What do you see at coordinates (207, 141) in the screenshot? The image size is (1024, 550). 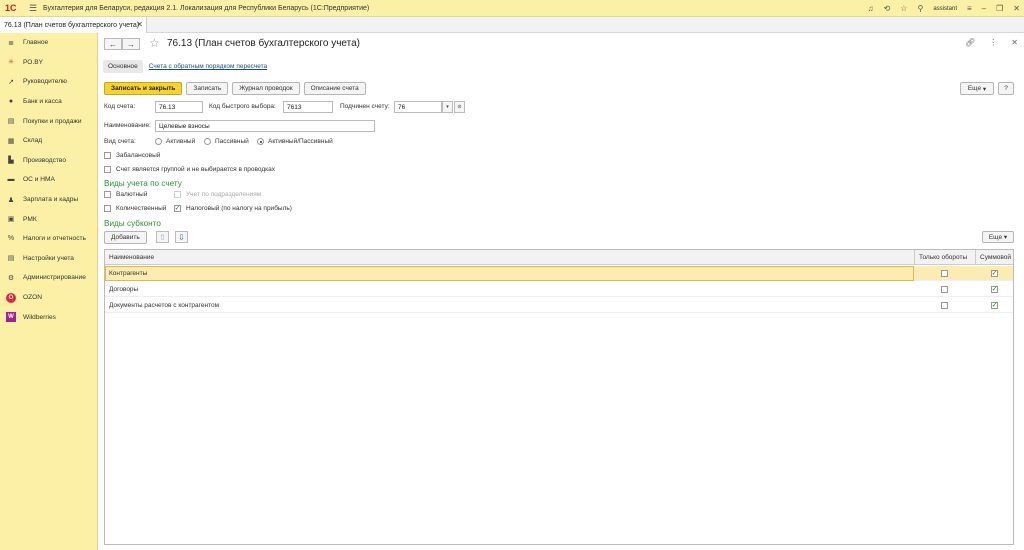 I see `radio-passive` at bounding box center [207, 141].